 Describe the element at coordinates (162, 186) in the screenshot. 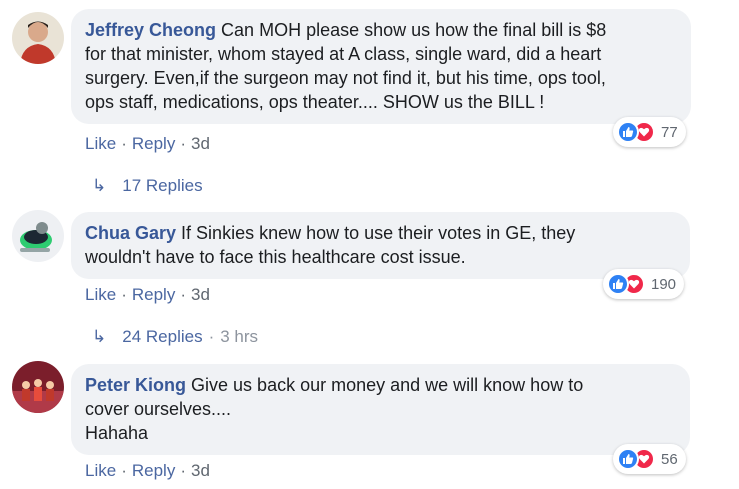

I see `replies-count: 17 Replies` at that location.